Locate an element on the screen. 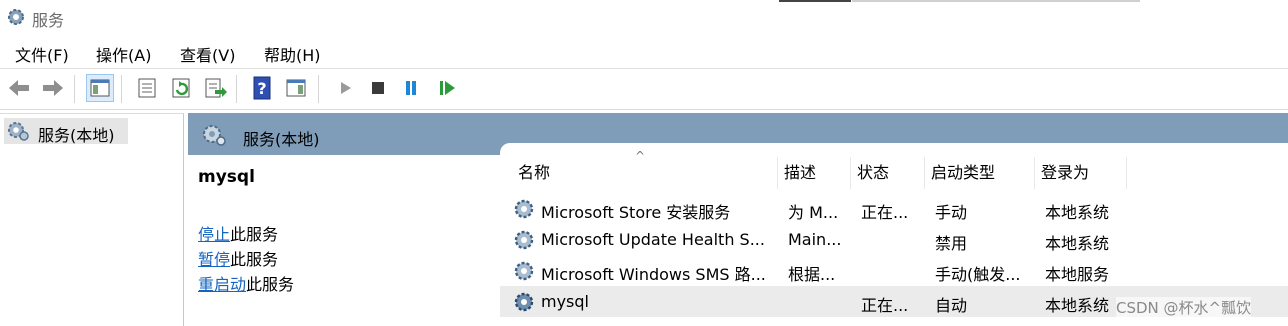  cell-name: mysql is located at coordinates (565, 301).